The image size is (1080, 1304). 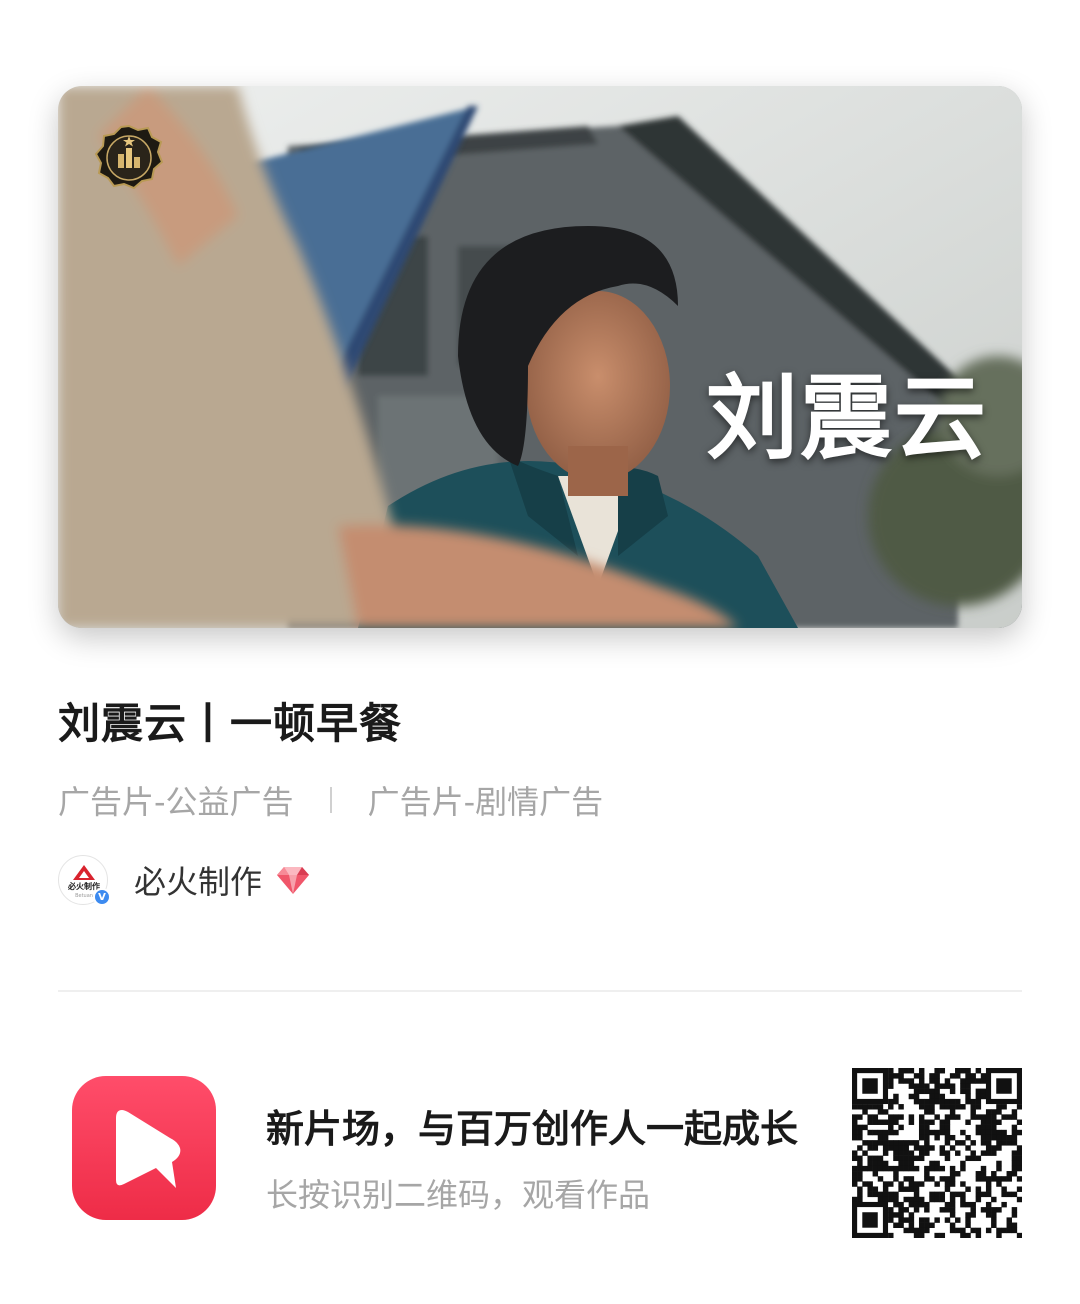 I want to click on verified-badge-icon: V, so click(x=102, y=897).